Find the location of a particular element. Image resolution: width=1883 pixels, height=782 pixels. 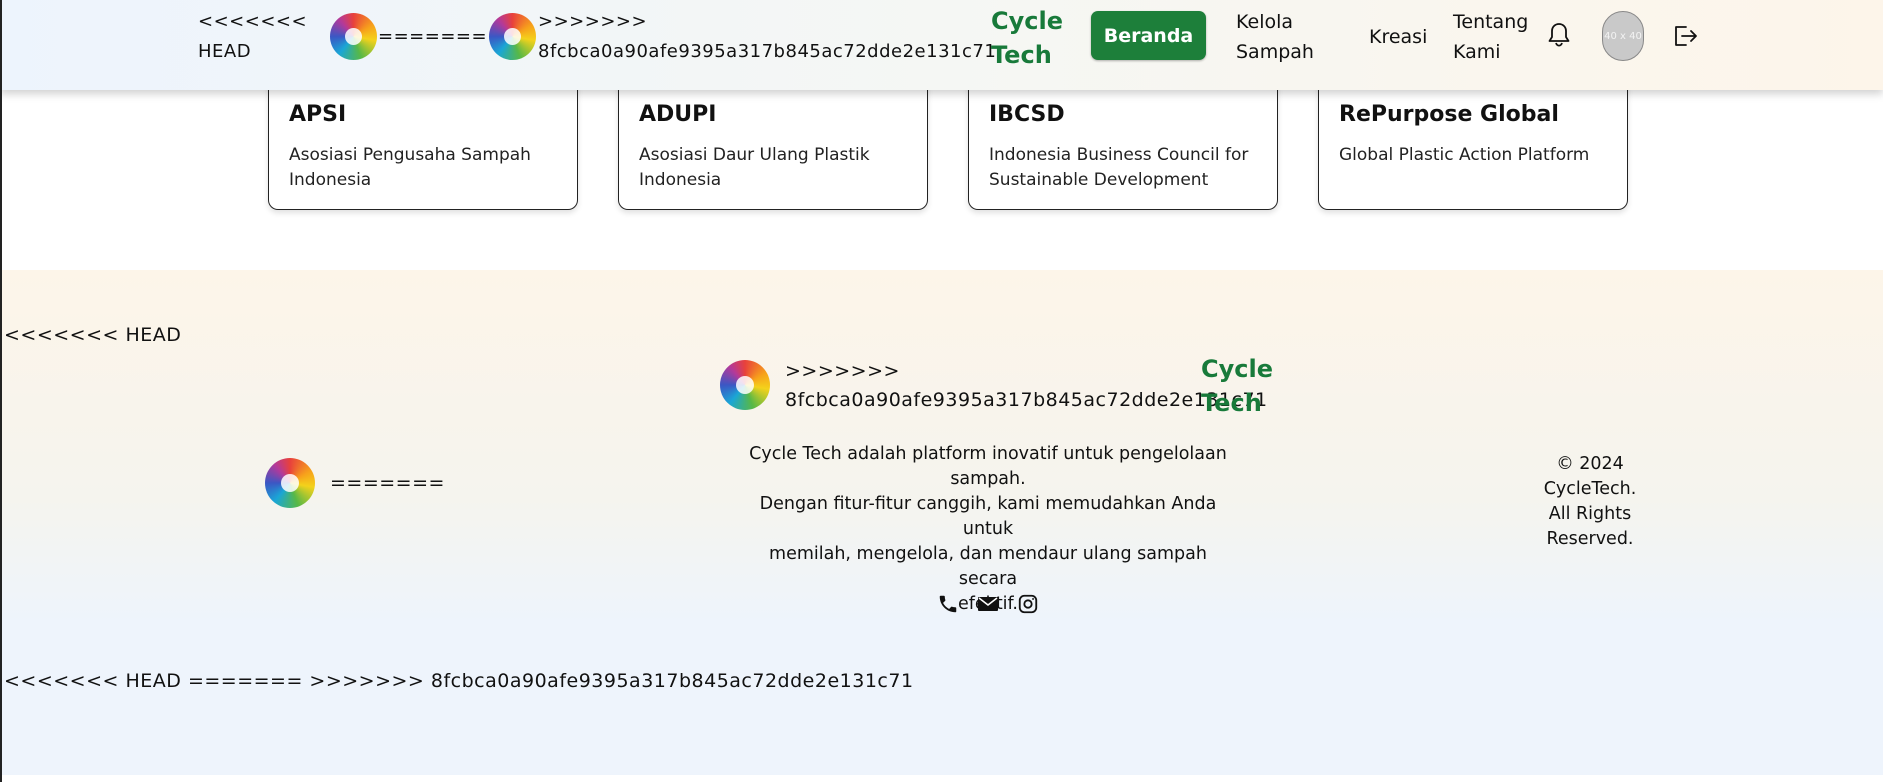

merge-conflict-hash: 8fcbca0a90afe9395a317b845ac72dde2e131c71 is located at coordinates (767, 51).